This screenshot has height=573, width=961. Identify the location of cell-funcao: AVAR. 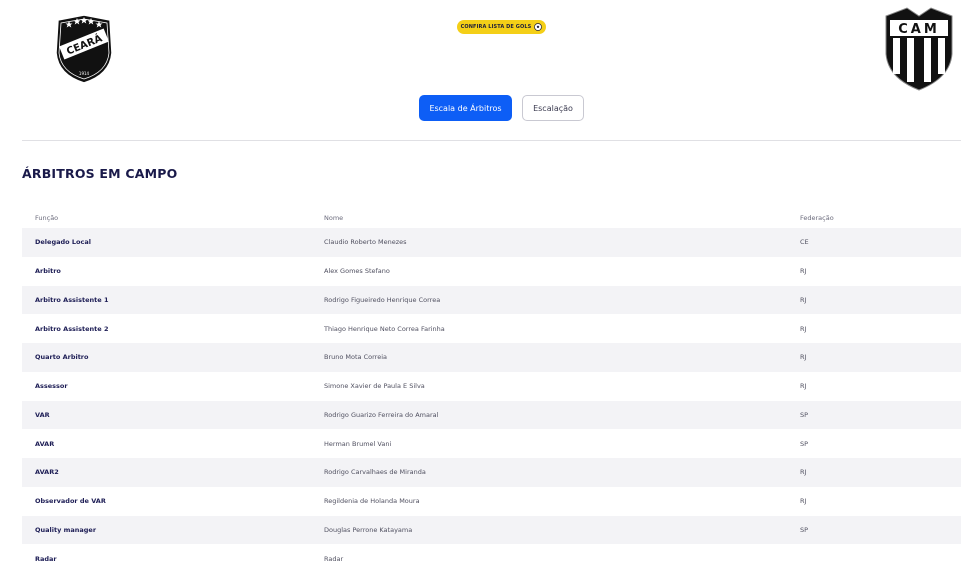
(45, 443).